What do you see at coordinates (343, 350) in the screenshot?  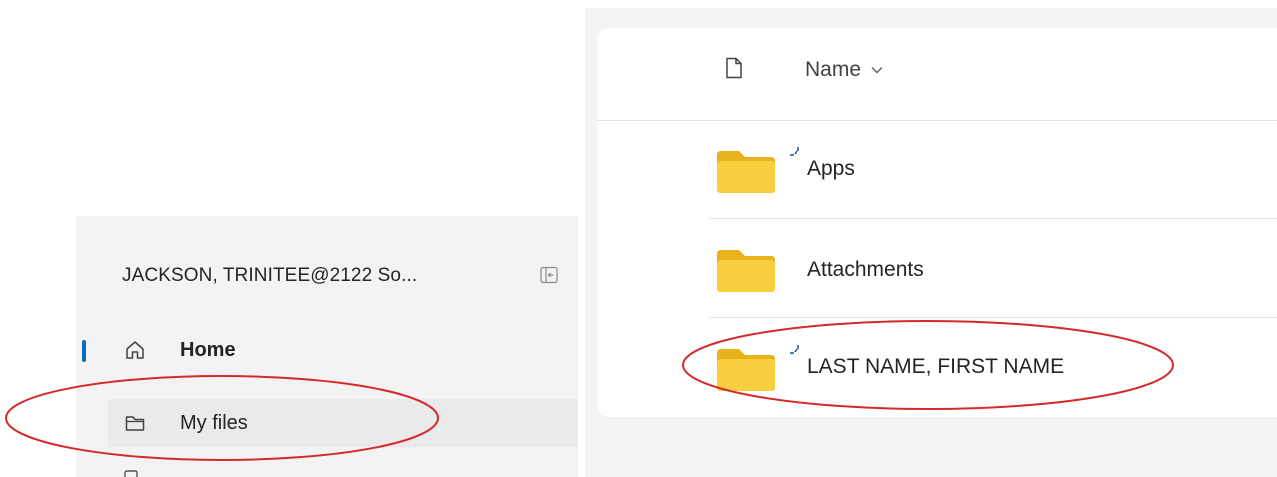 I see `nav-home: Home` at bounding box center [343, 350].